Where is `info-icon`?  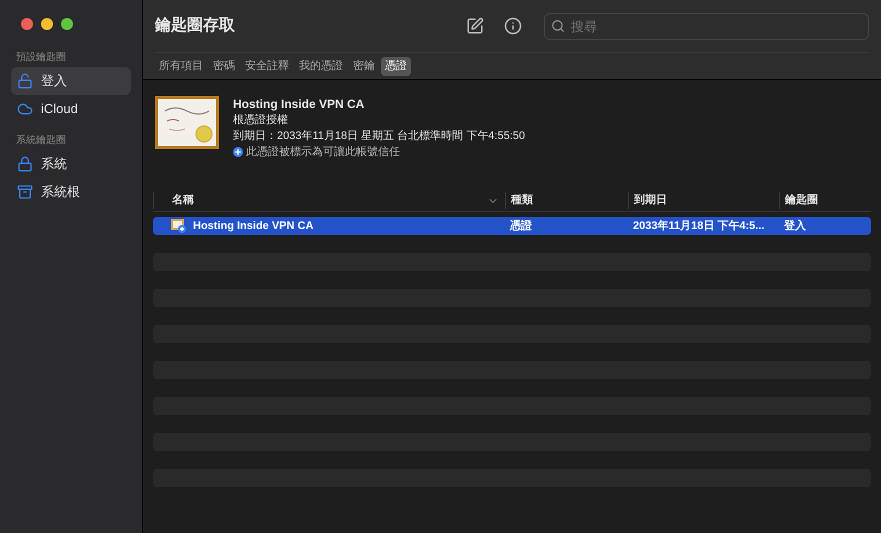
info-icon is located at coordinates (513, 26).